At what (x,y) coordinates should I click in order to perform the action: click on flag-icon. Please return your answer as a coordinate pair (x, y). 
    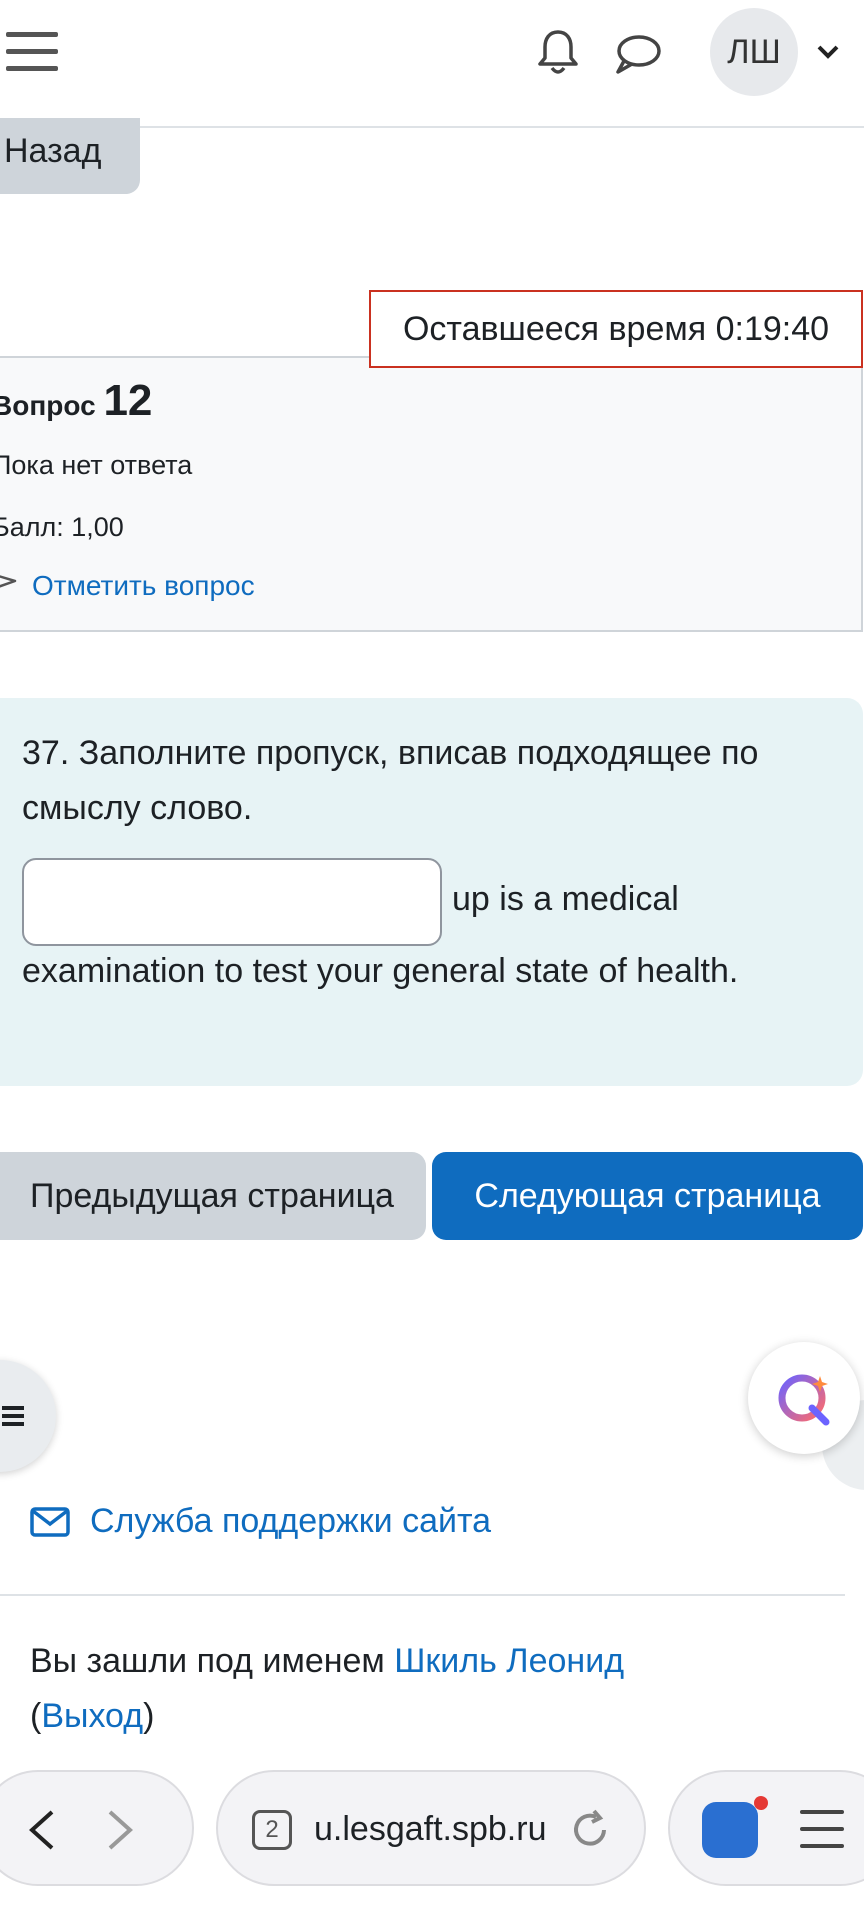
    Looking at the image, I should click on (8, 581).